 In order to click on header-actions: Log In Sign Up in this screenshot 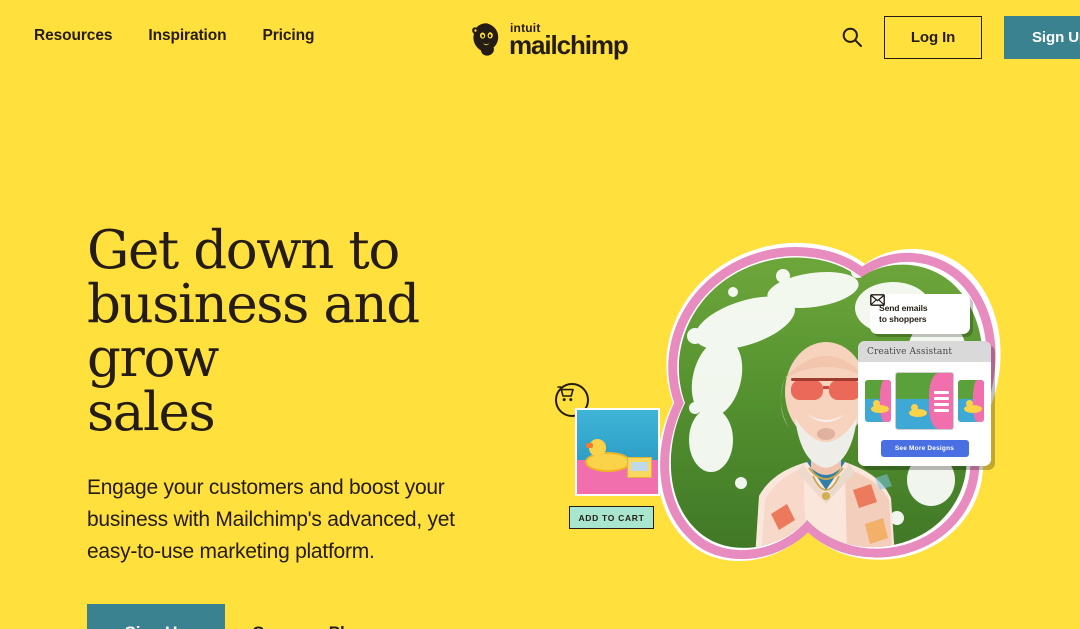, I will do `click(955, 37)`.